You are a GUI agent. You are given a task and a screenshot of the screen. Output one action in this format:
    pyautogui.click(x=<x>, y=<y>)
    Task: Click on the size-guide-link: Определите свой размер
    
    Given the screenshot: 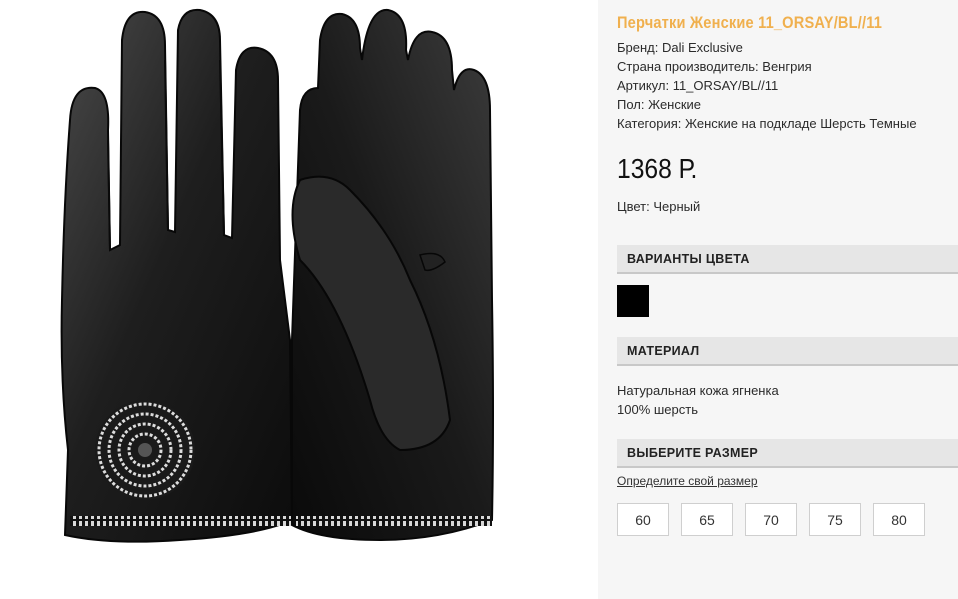 What is the action you would take?
    pyautogui.click(x=687, y=481)
    